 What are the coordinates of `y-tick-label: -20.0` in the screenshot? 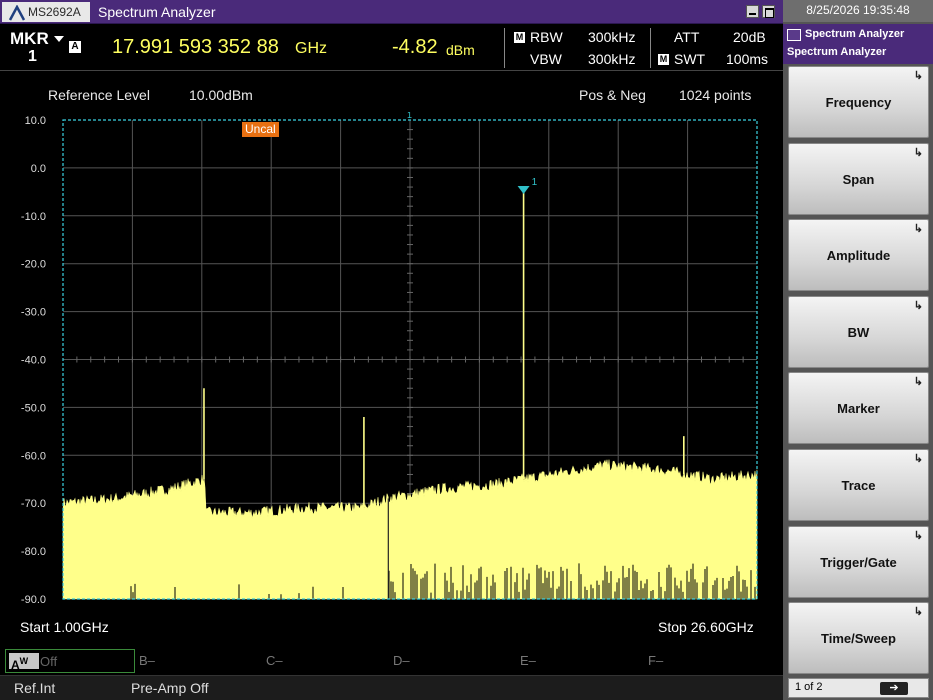 It's located at (33, 265).